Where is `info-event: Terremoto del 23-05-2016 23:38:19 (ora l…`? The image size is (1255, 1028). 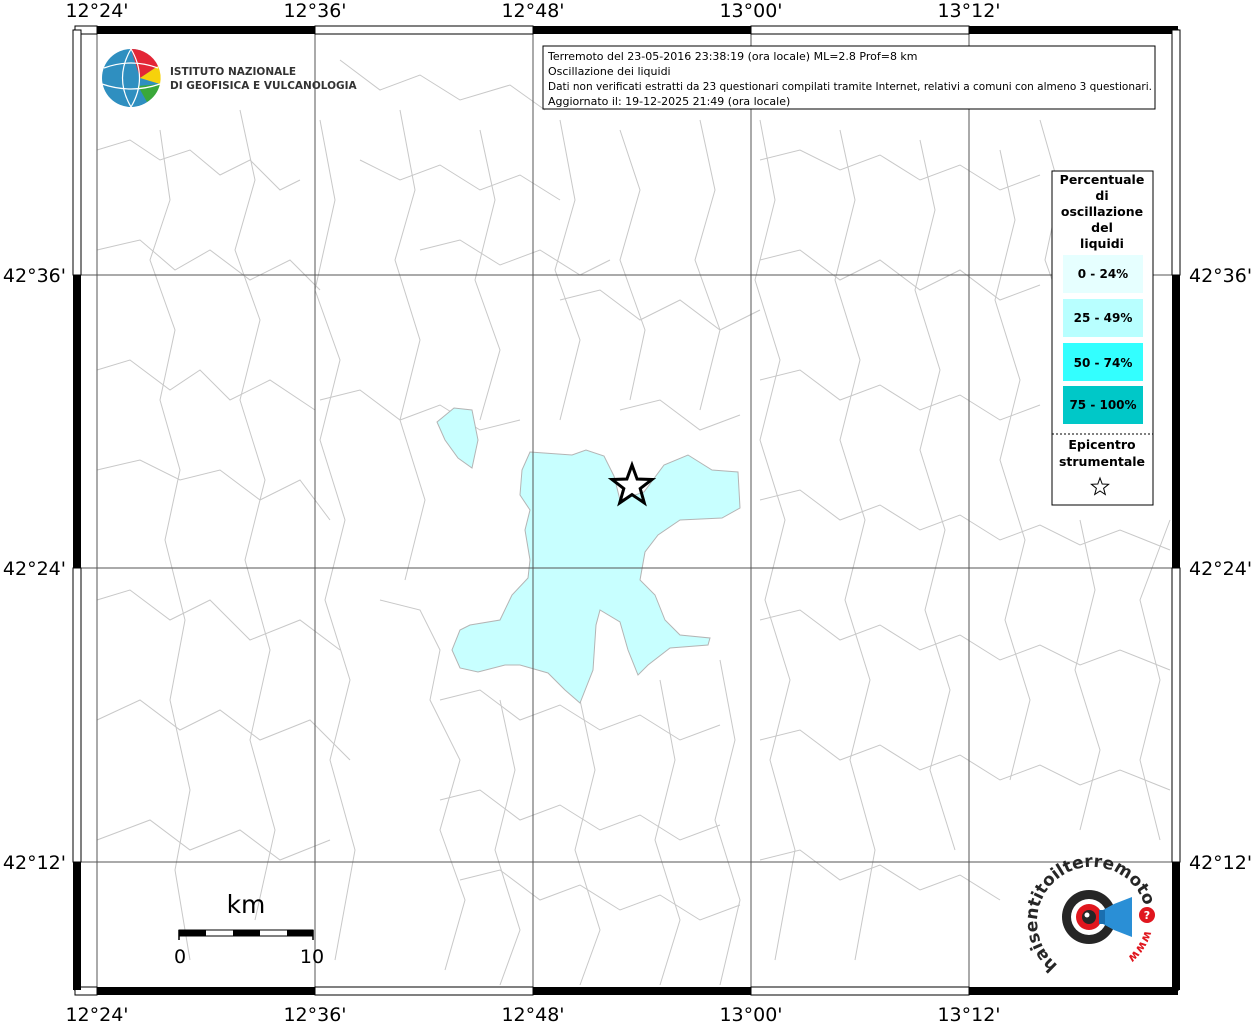
info-event: Terremoto del 23-05-2016 23:38:19 (ora l… is located at coordinates (732, 56).